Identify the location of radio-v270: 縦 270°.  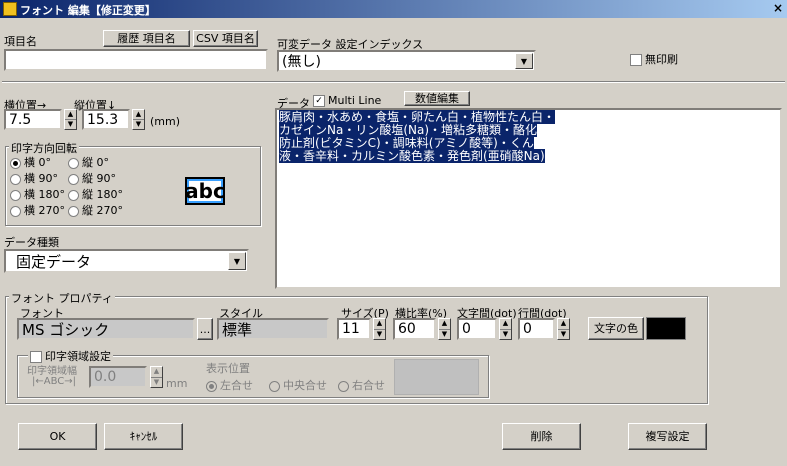
(95, 210).